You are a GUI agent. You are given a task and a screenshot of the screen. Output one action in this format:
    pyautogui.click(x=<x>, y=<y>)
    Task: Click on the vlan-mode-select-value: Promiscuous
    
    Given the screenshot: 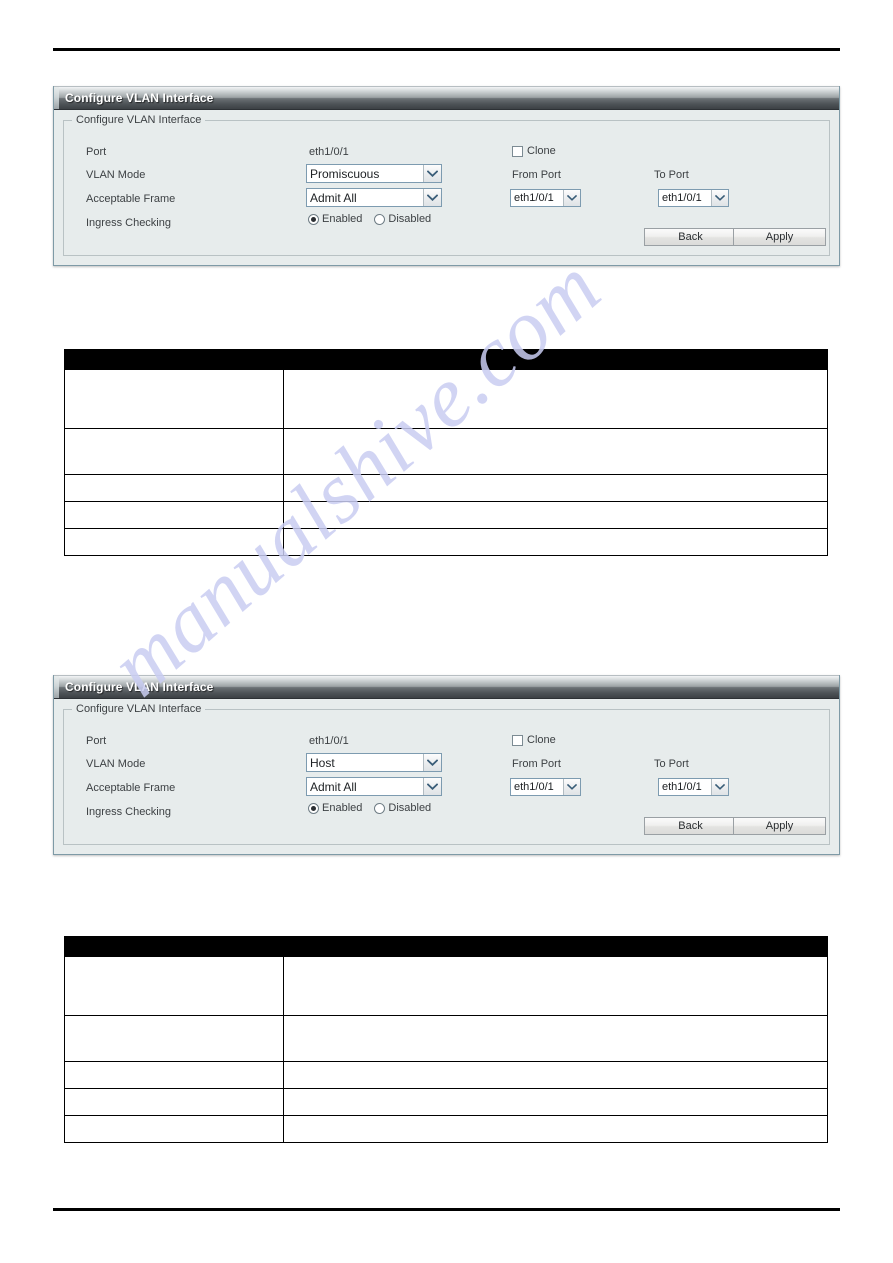 What is the action you would take?
    pyautogui.click(x=345, y=173)
    